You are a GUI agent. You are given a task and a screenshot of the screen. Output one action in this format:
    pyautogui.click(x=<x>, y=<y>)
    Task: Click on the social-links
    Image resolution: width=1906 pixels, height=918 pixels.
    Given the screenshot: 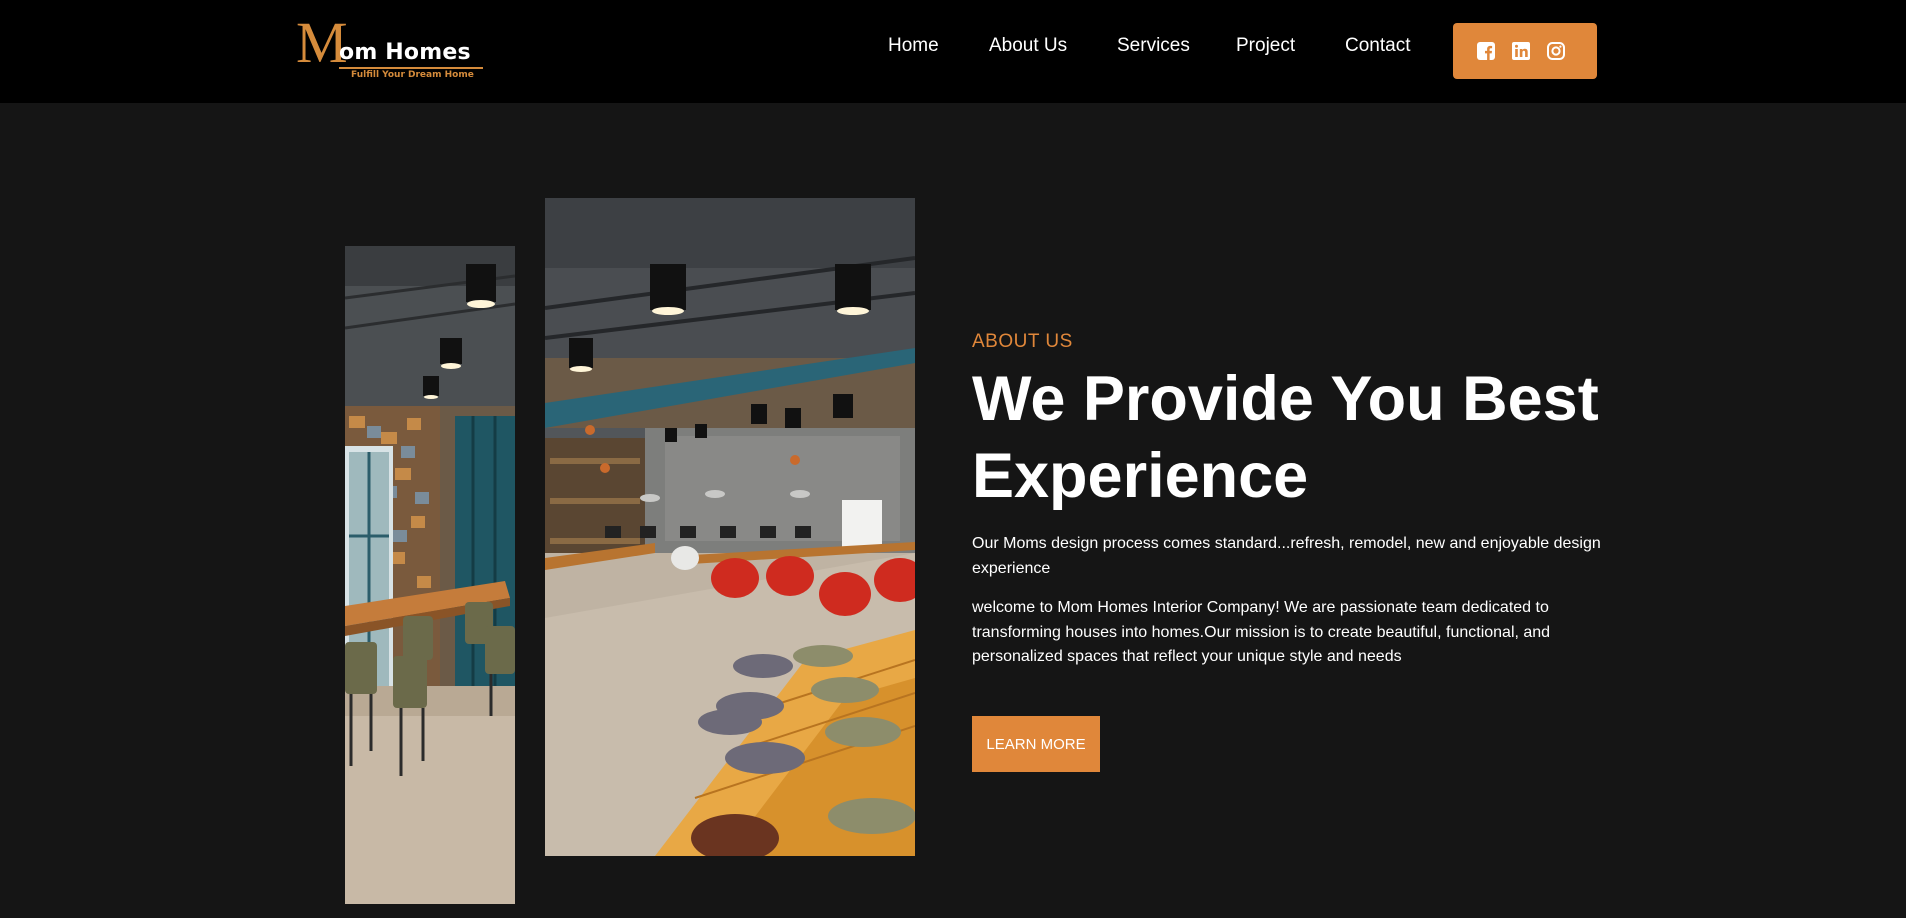 What is the action you would take?
    pyautogui.click(x=1525, y=51)
    